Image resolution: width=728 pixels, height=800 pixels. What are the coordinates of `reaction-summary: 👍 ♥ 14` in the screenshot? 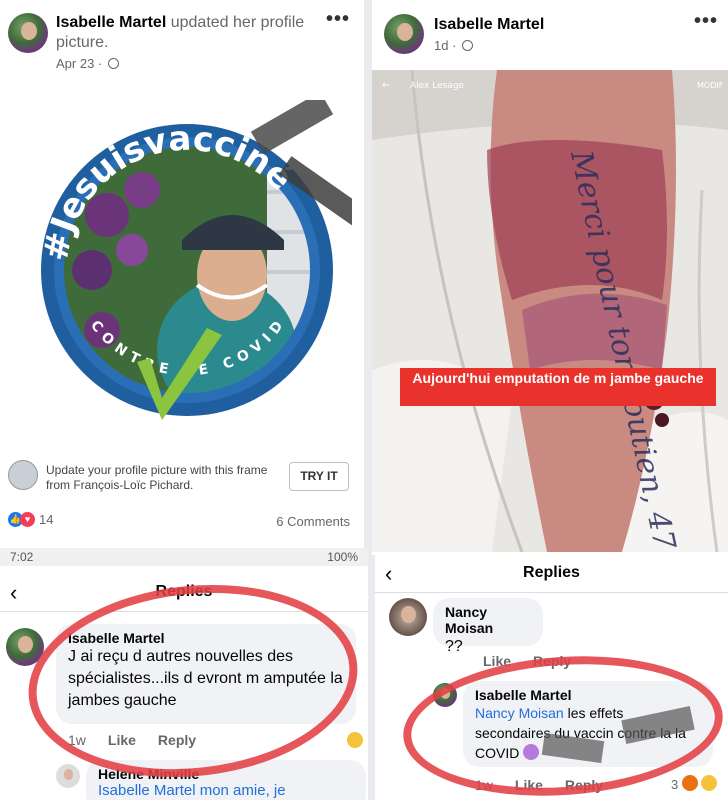 It's located at (30, 519).